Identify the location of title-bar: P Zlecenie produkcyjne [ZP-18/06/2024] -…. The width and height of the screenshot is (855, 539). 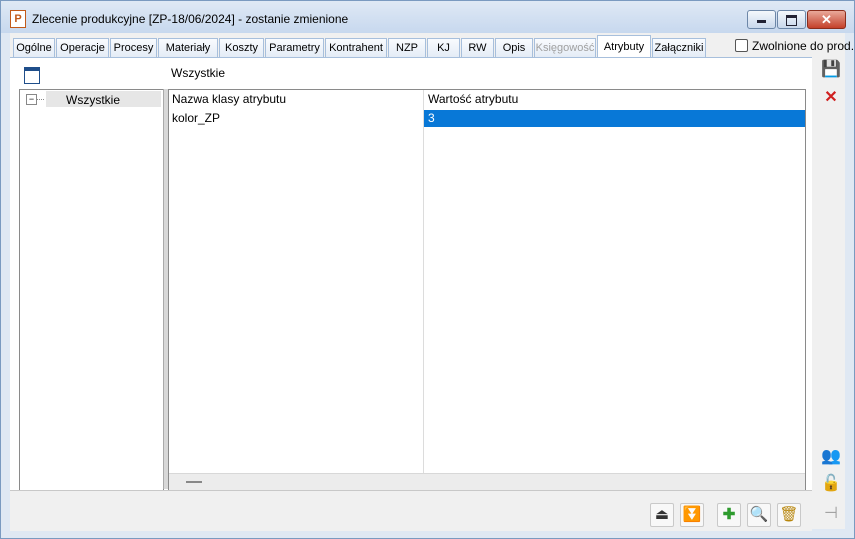
(427, 17).